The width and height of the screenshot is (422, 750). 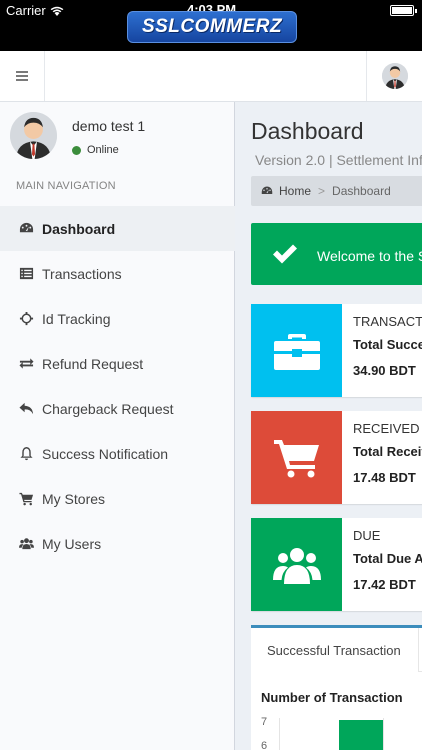 I want to click on nav-header: MAIN NAVIGATION, so click(x=66, y=186).